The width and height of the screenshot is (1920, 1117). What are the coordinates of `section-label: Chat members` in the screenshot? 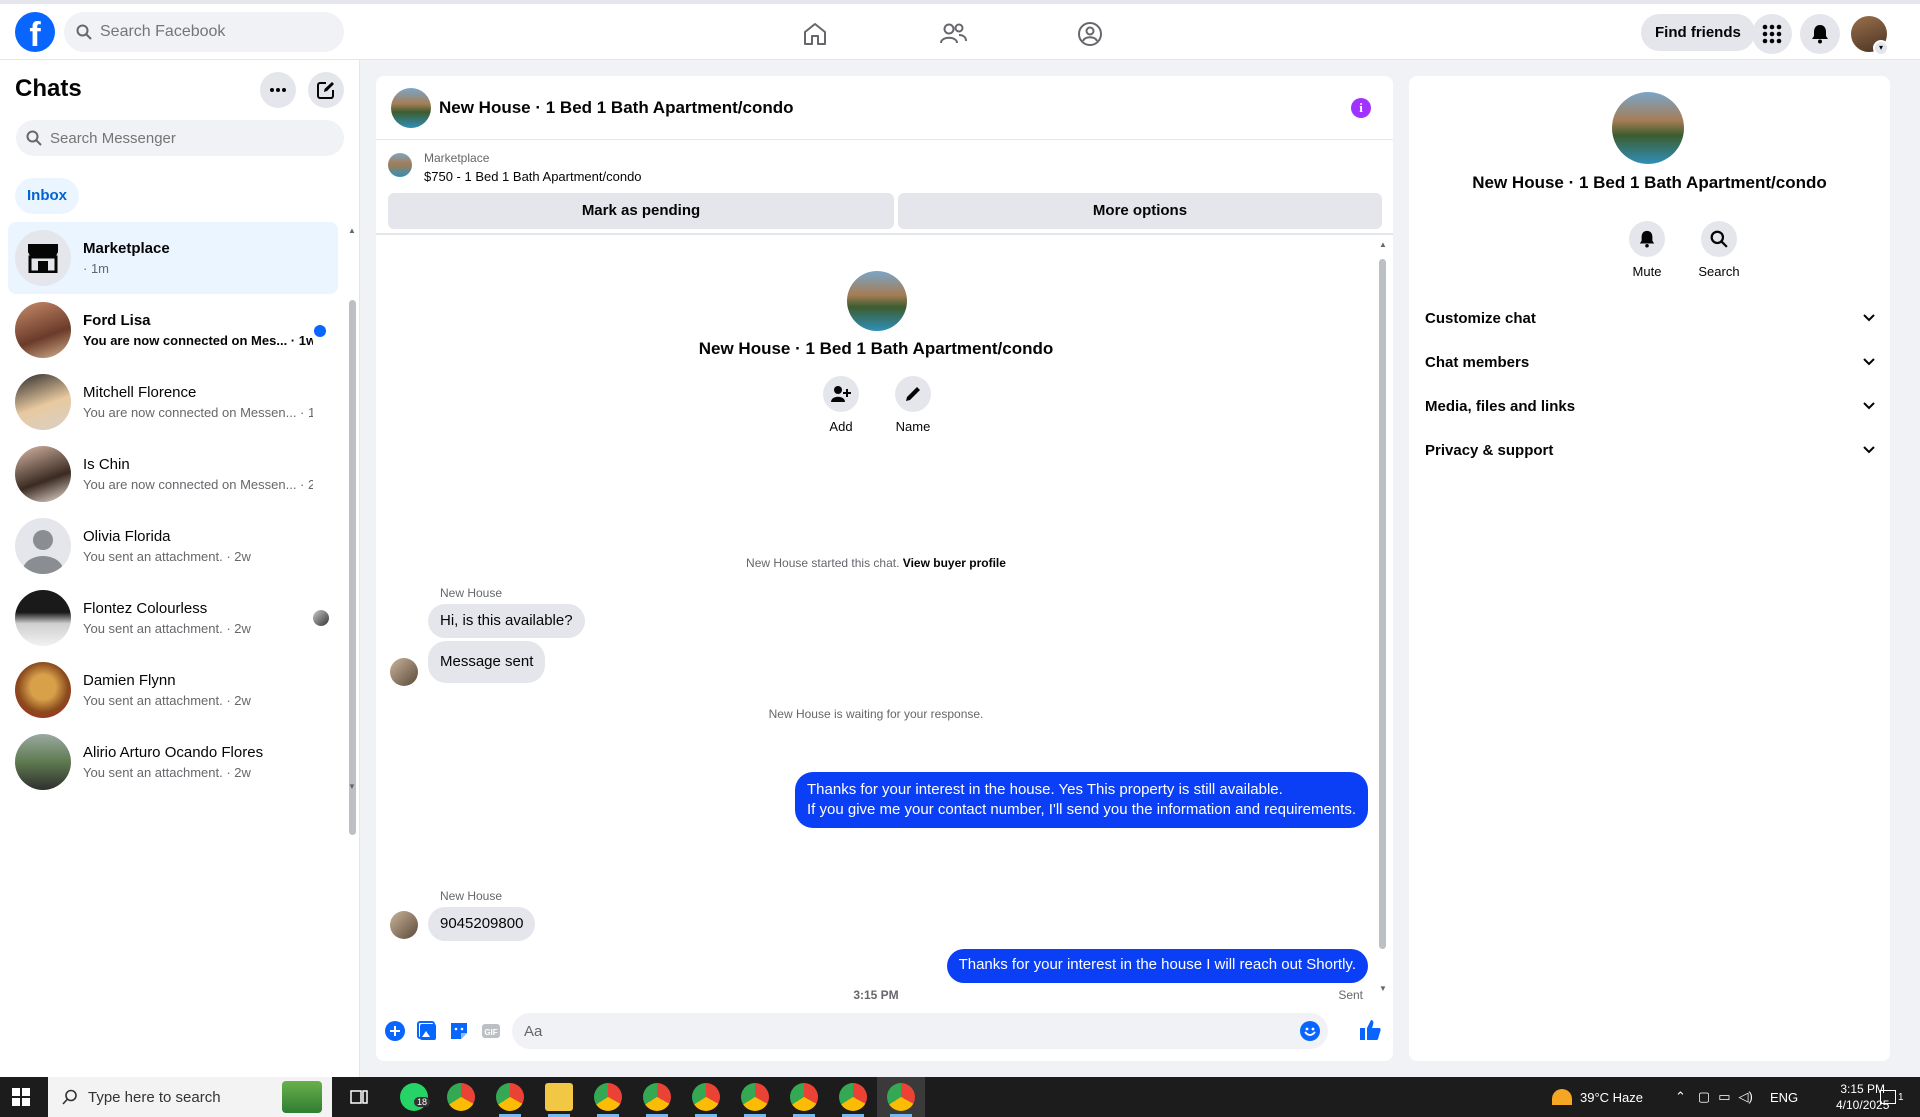 It's located at (1477, 362).